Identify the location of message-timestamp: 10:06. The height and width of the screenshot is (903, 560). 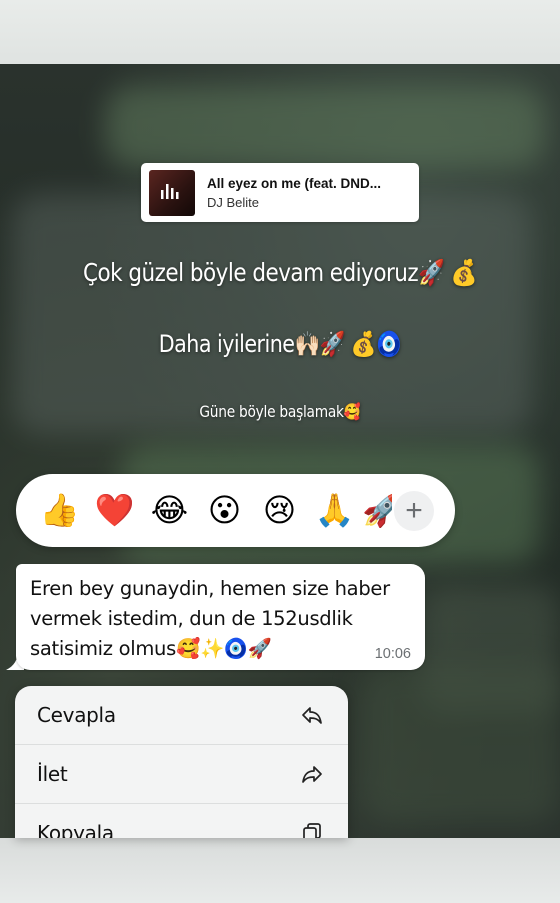
(392, 654).